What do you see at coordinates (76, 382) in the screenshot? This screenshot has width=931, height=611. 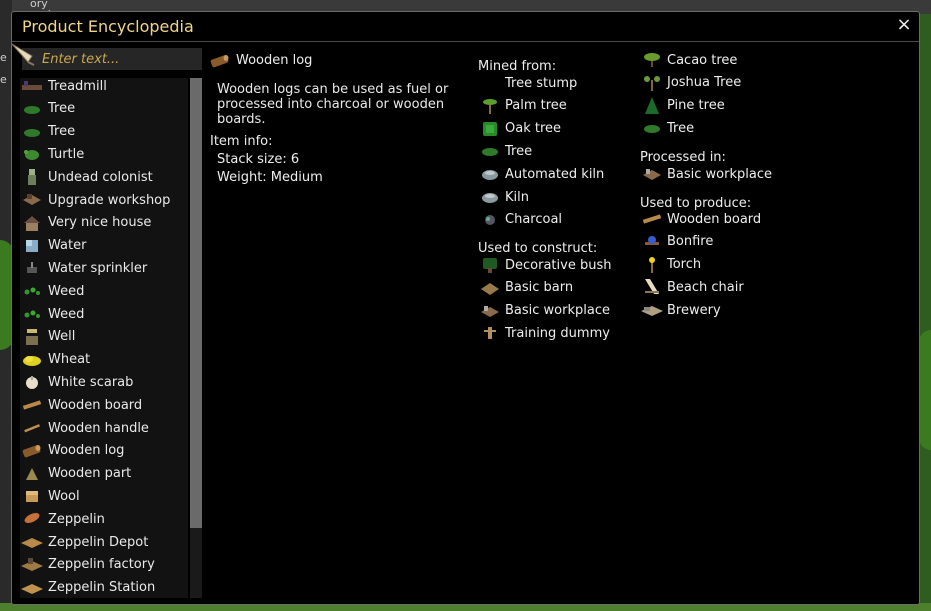 I see `list-item: White scarab` at bounding box center [76, 382].